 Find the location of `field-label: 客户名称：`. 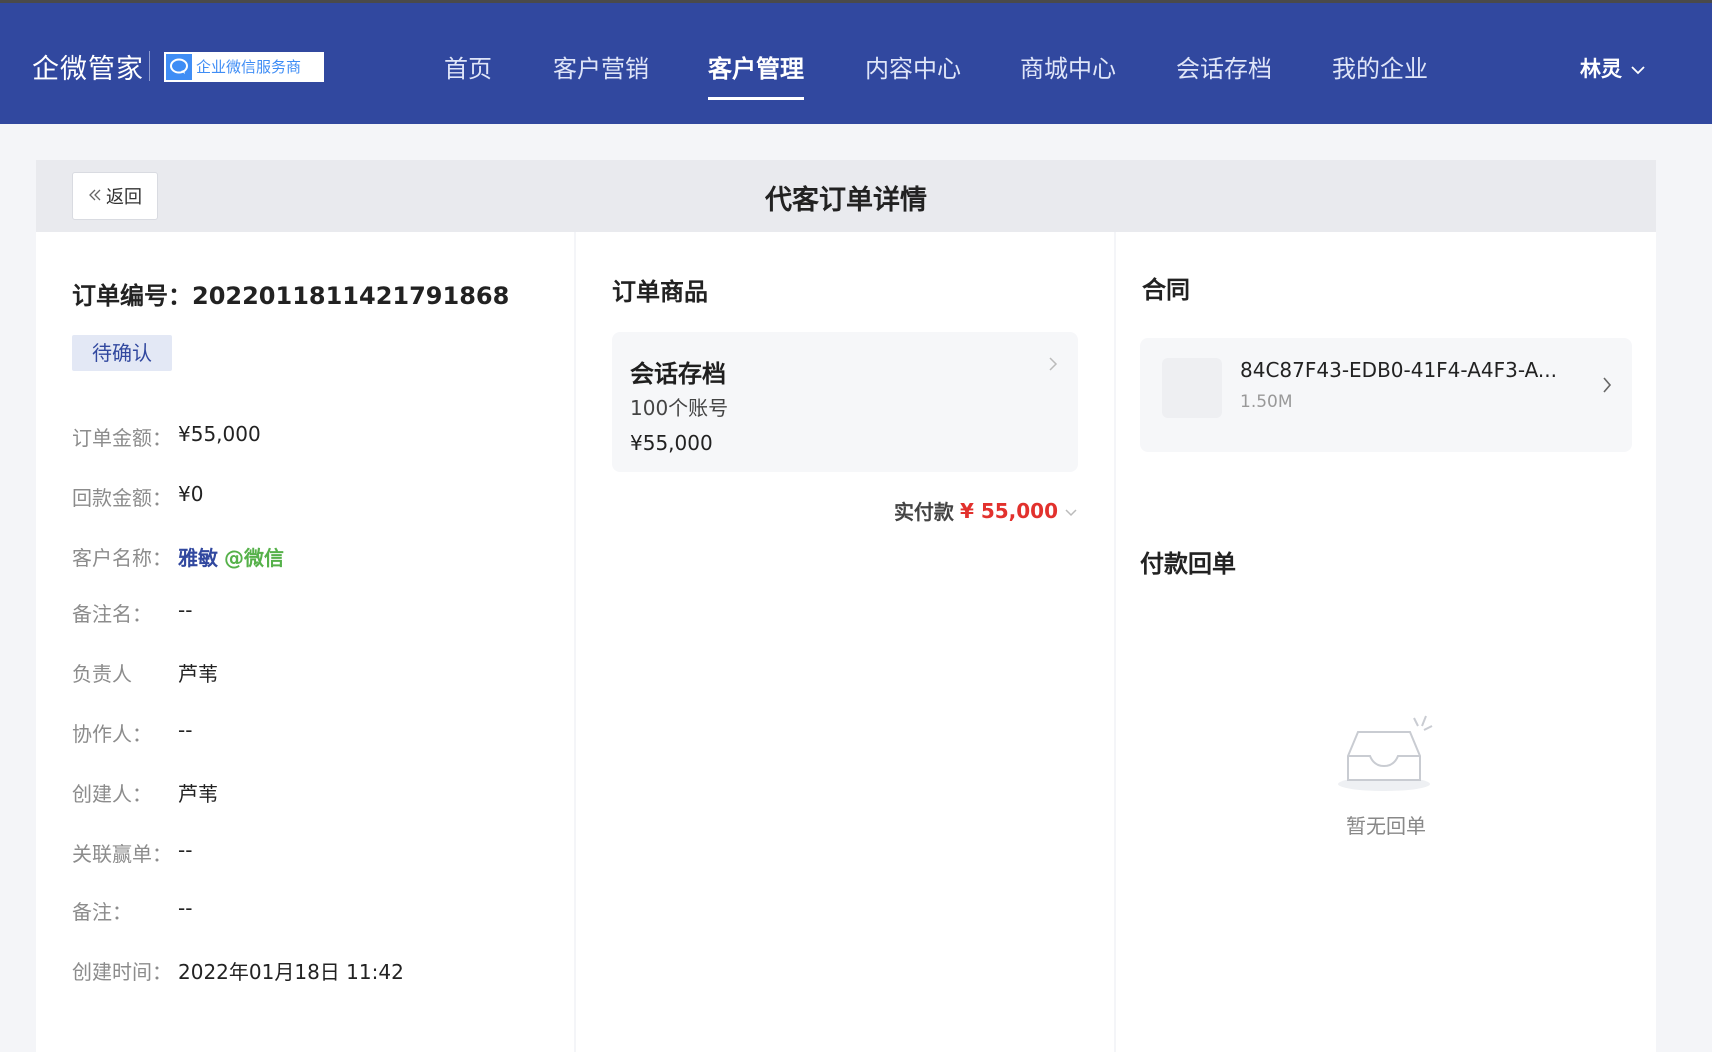

field-label: 客户名称： is located at coordinates (122, 558).